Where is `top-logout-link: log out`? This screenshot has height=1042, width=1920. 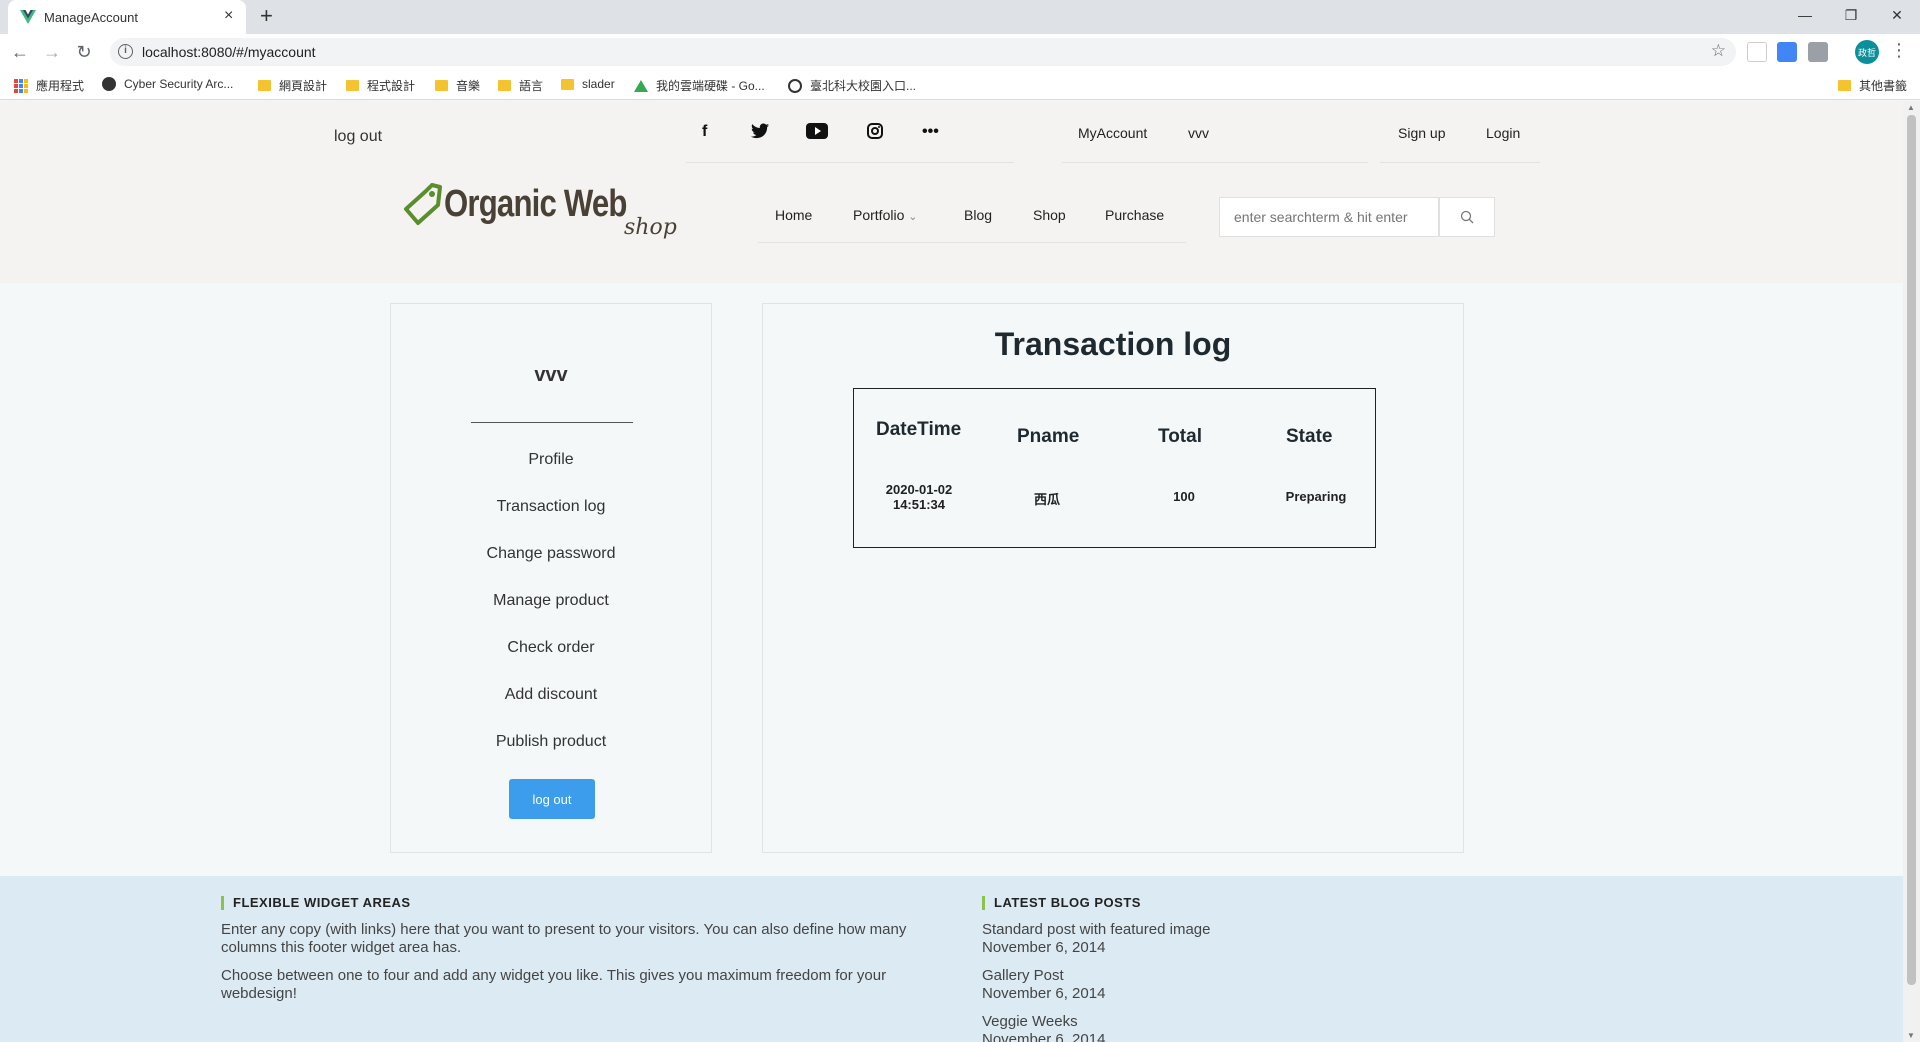 top-logout-link: log out is located at coordinates (358, 137).